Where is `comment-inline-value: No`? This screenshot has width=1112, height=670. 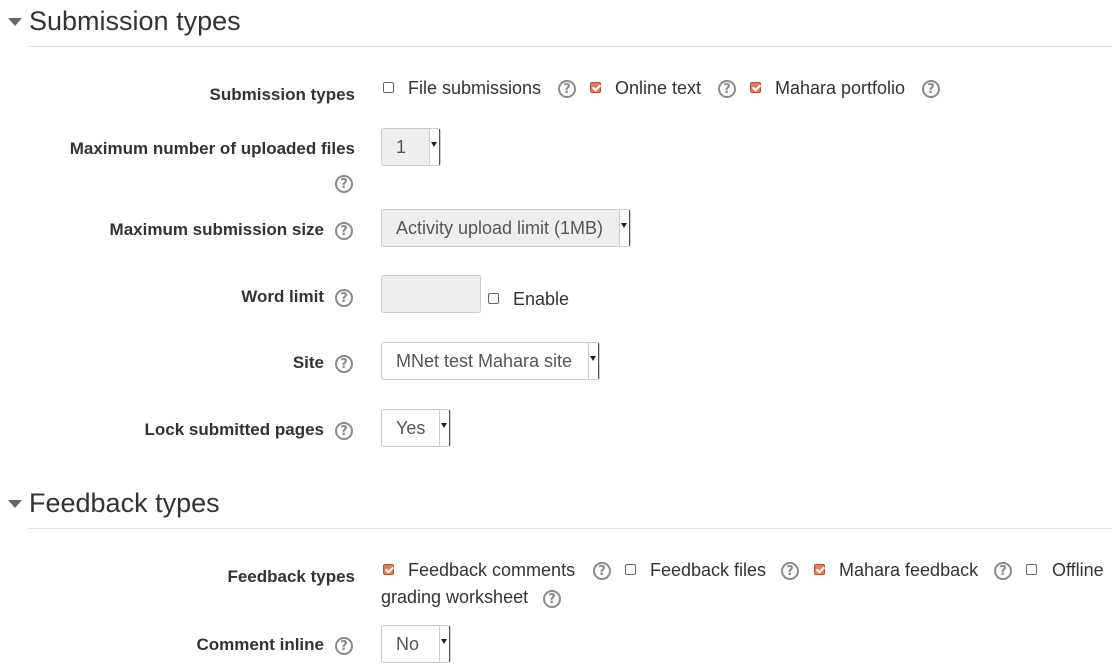
comment-inline-value: No is located at coordinates (408, 643).